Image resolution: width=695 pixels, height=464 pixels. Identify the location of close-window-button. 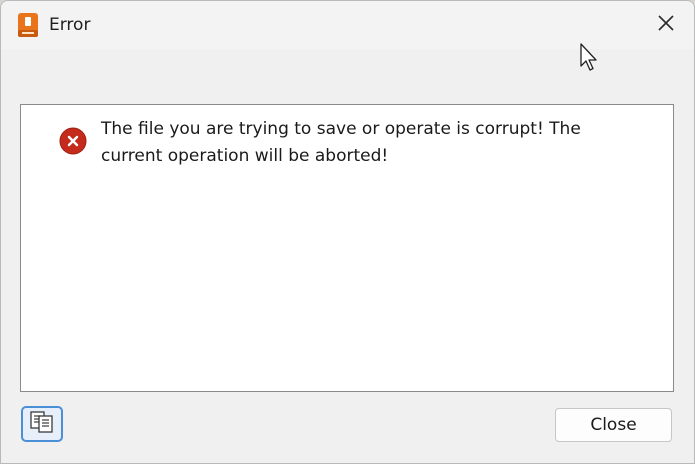
(666, 25).